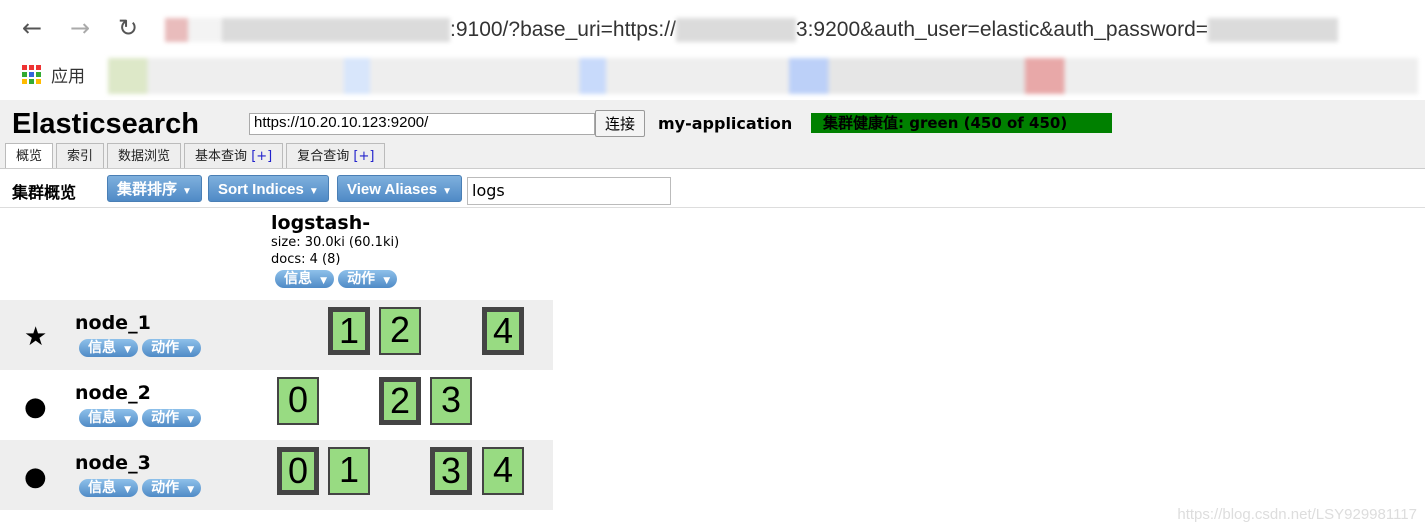  What do you see at coordinates (763, 76) in the screenshot?
I see `redacted-bookmarks` at bounding box center [763, 76].